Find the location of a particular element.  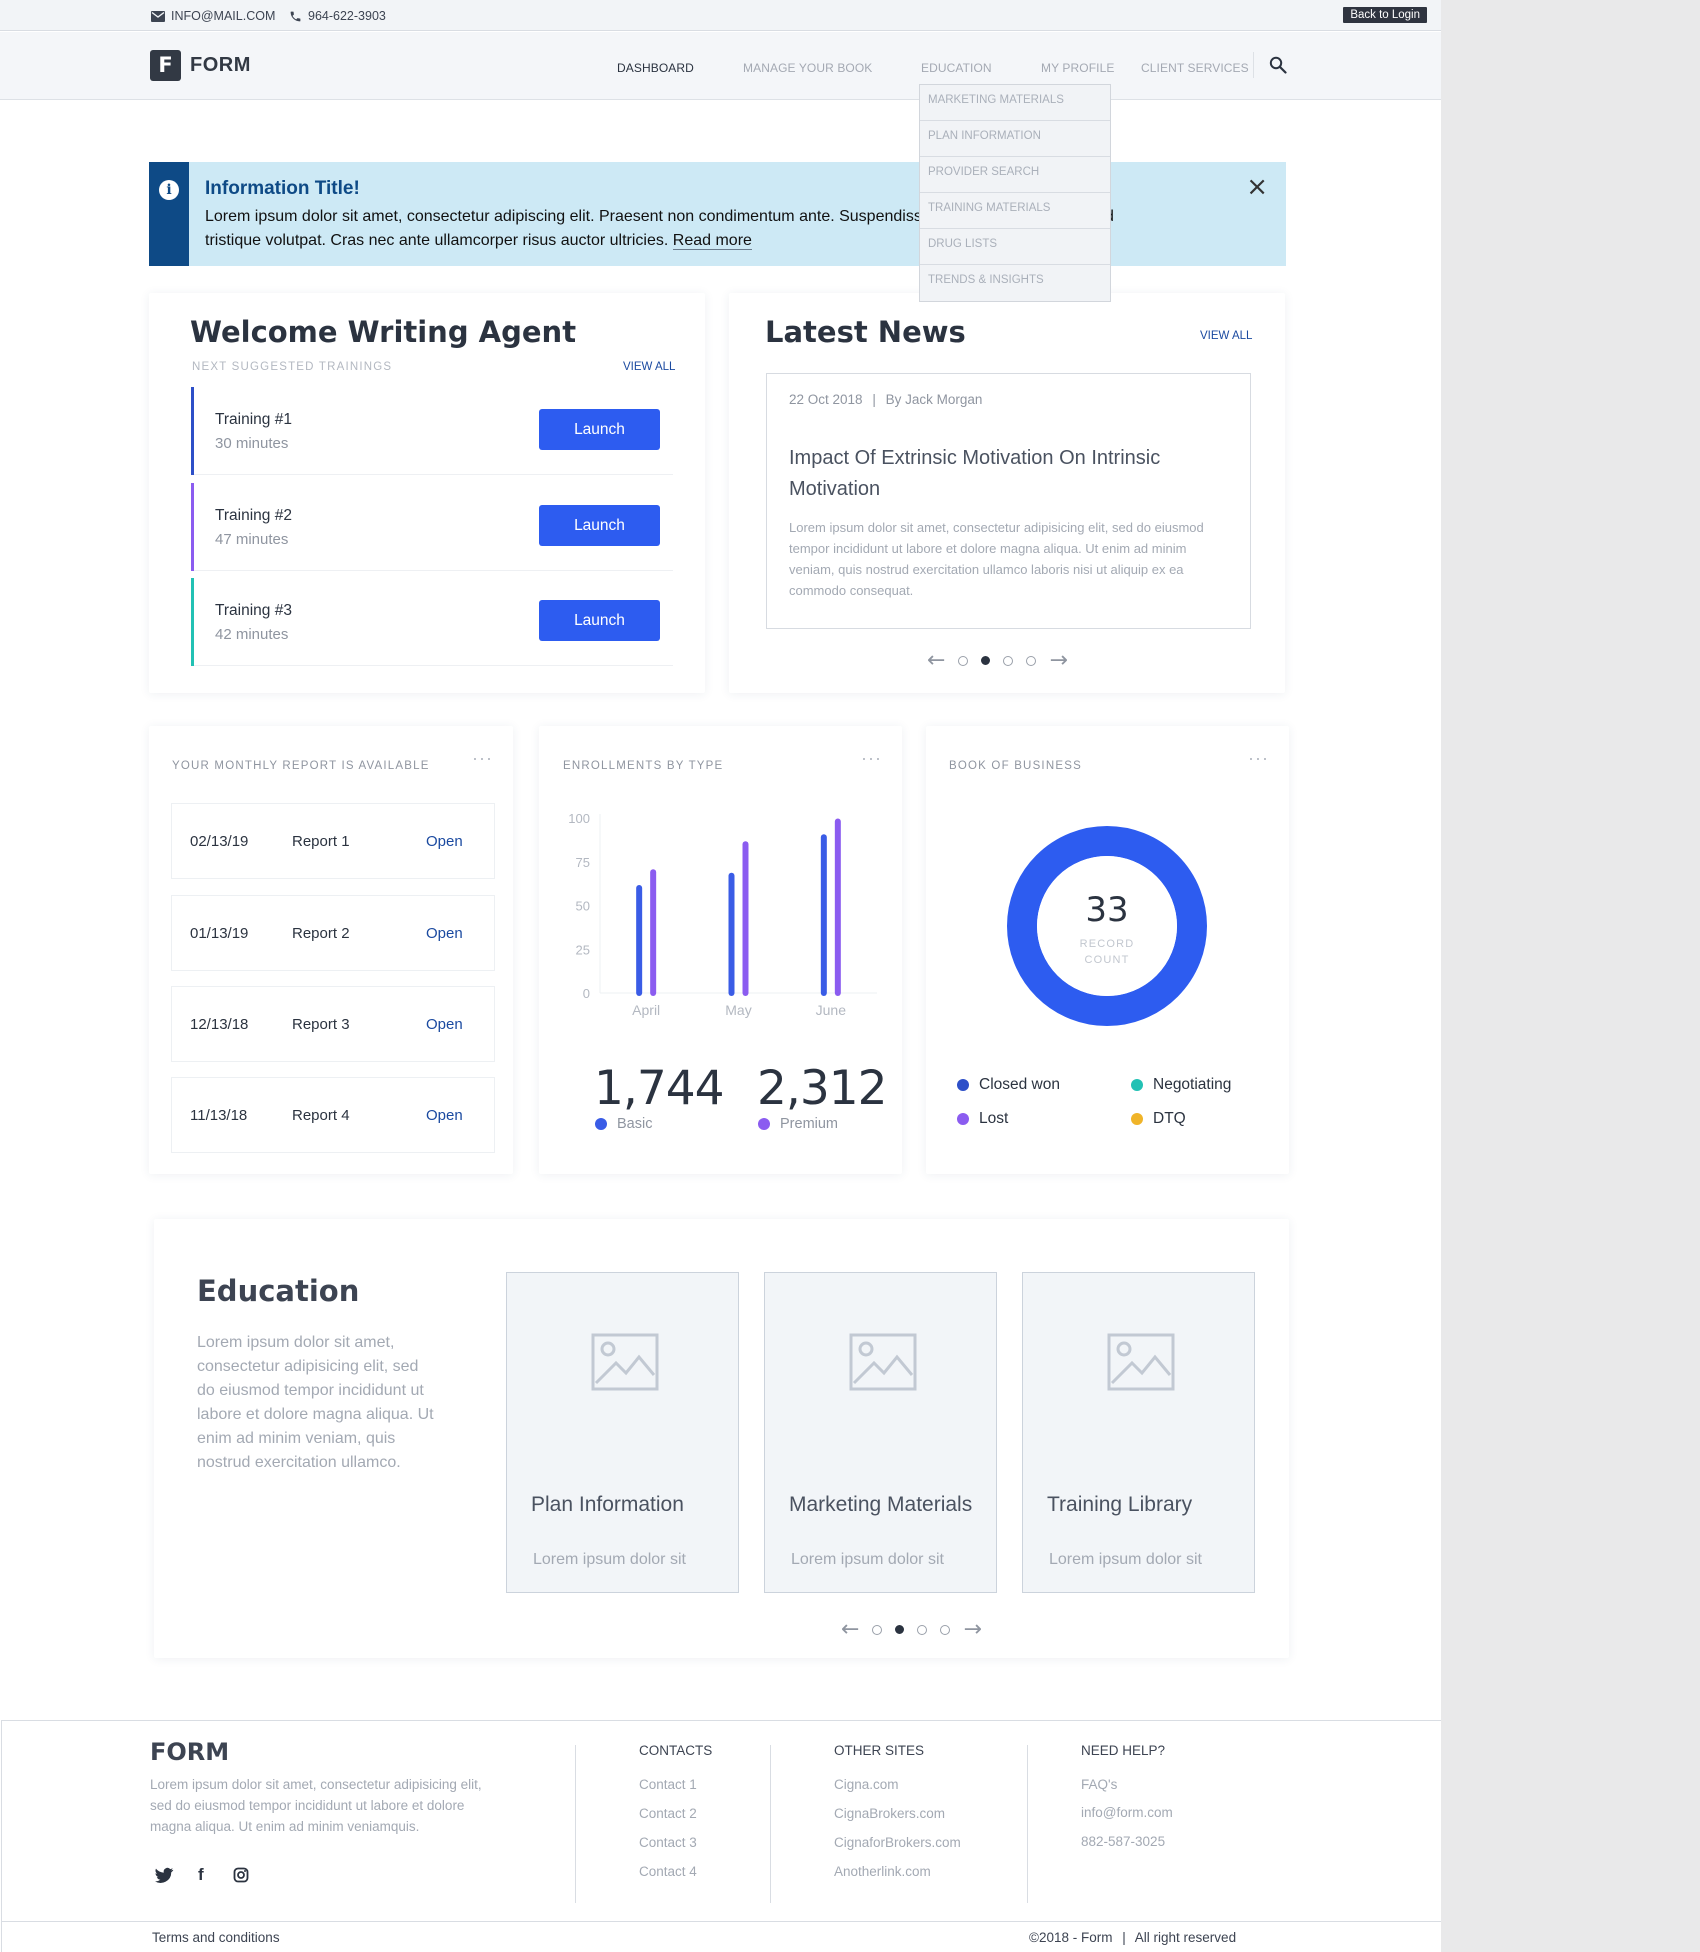

nav-client-services: CLIENT SERVICES is located at coordinates (1195, 68).